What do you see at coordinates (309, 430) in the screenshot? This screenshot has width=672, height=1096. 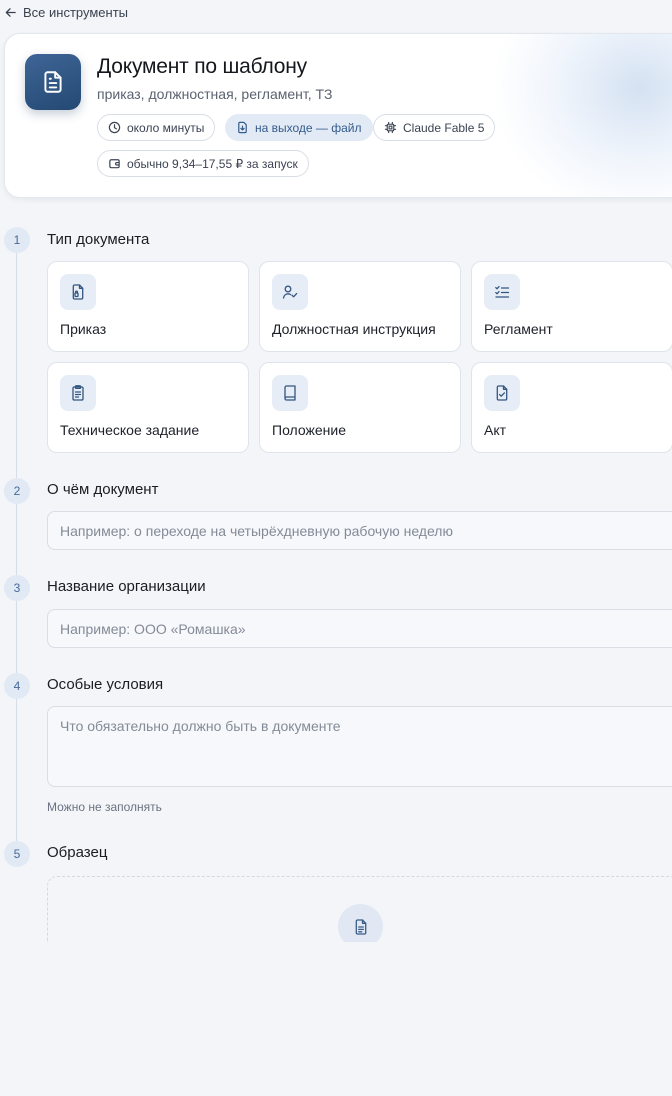 I see `doc-type-label: Положение` at bounding box center [309, 430].